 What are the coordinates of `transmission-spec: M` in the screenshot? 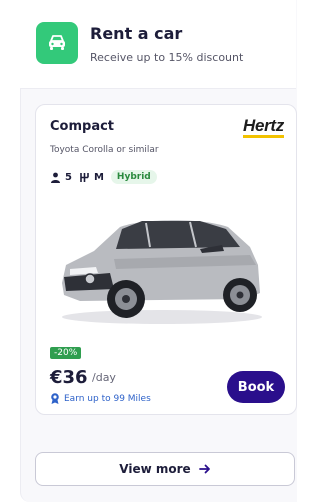 It's located at (91, 177).